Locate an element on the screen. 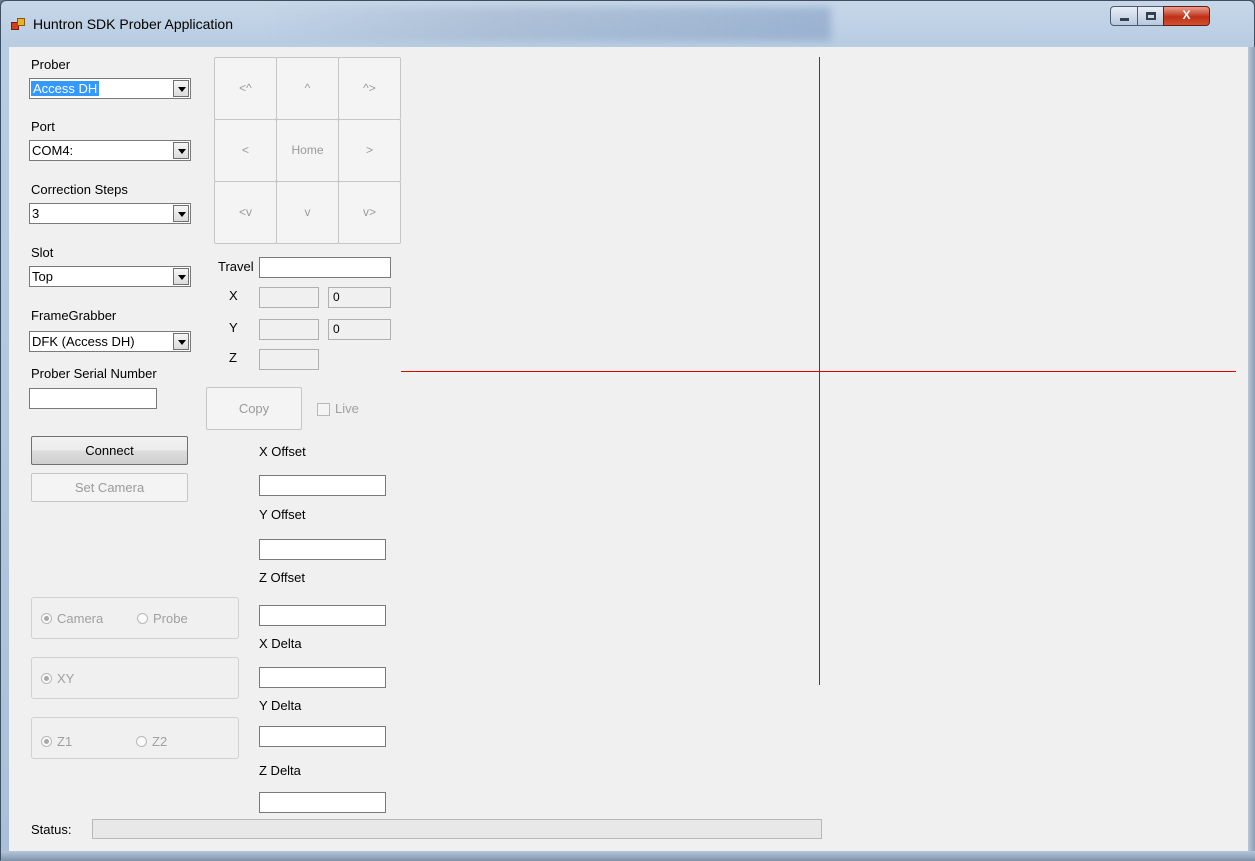 The image size is (1255, 861). z1-radio-label: Z1 is located at coordinates (65, 741).